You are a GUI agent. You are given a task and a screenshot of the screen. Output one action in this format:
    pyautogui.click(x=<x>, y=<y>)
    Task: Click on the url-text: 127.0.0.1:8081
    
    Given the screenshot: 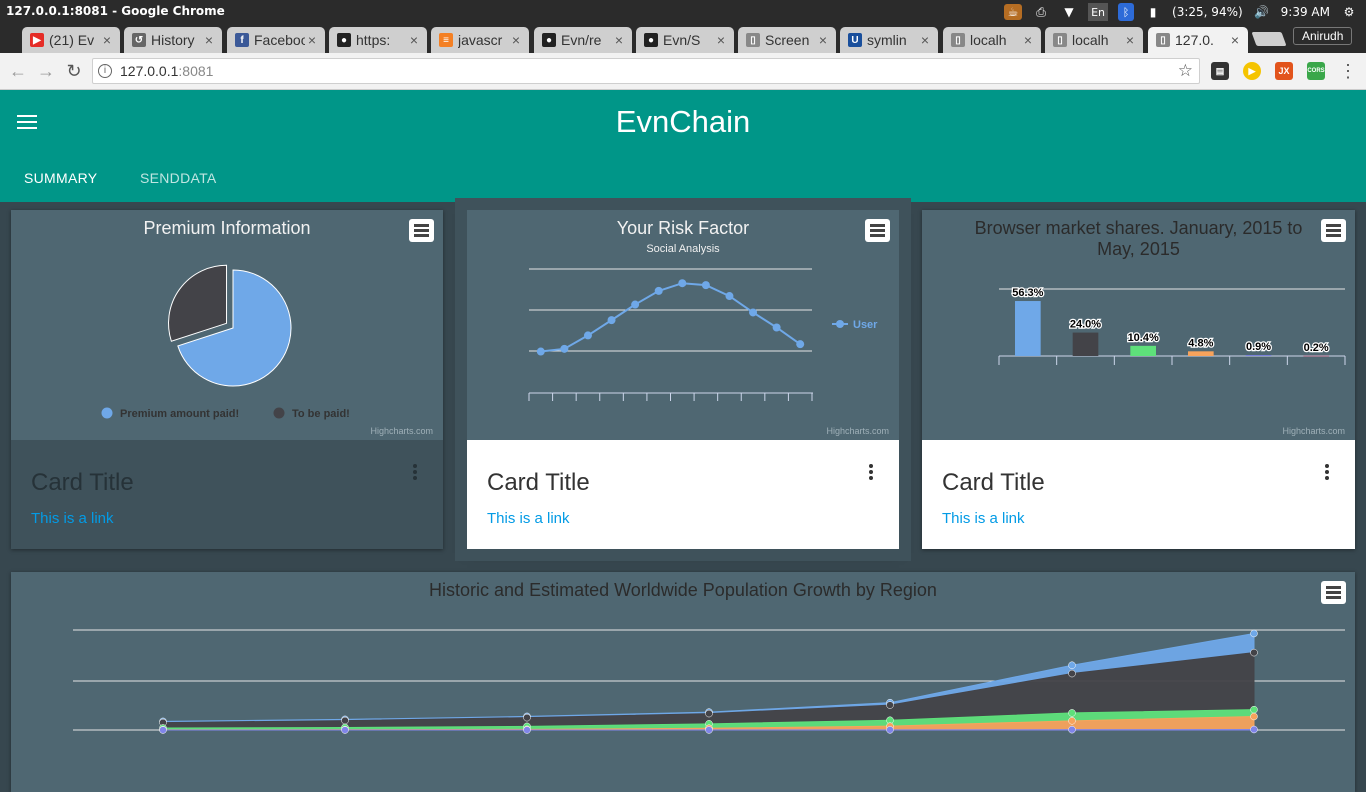 What is the action you would take?
    pyautogui.click(x=166, y=71)
    